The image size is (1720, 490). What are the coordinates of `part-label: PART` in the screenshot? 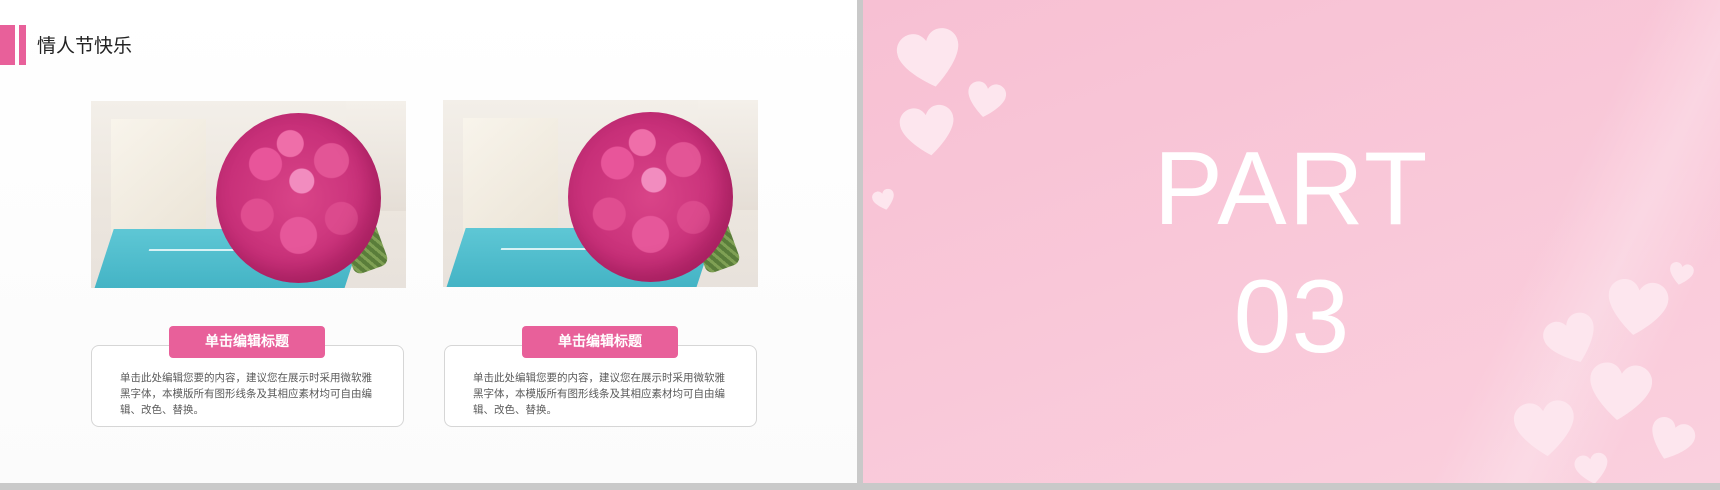 It's located at (1291, 189).